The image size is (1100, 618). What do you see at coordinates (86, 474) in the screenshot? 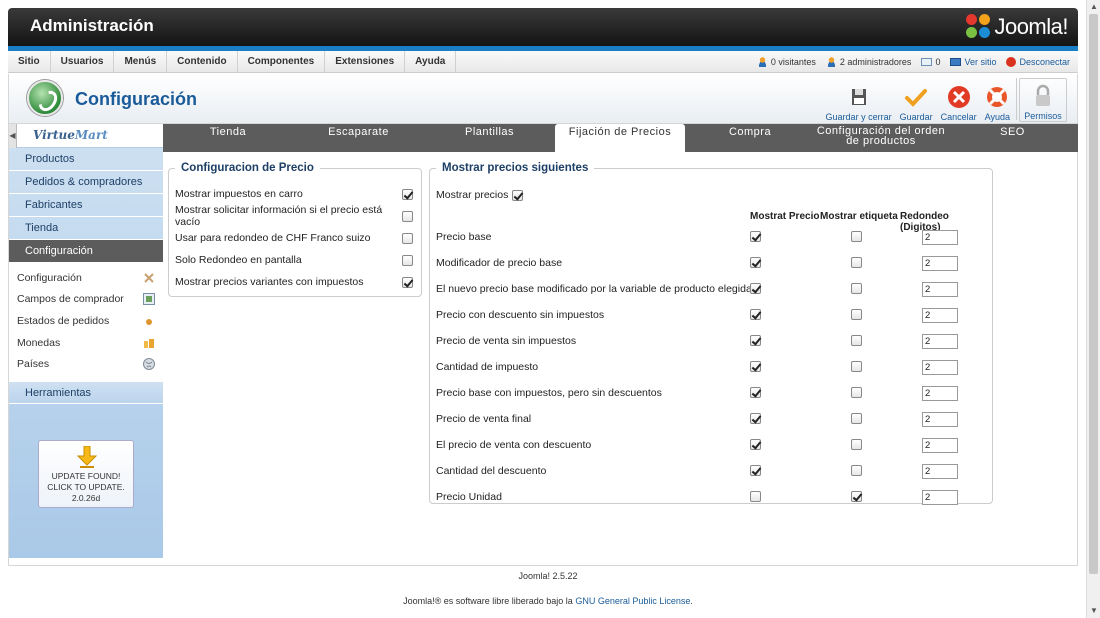
I see `update-notice-button: UPDATE FOUND! CLICK TO UPDATE. 2.0.26d` at bounding box center [86, 474].